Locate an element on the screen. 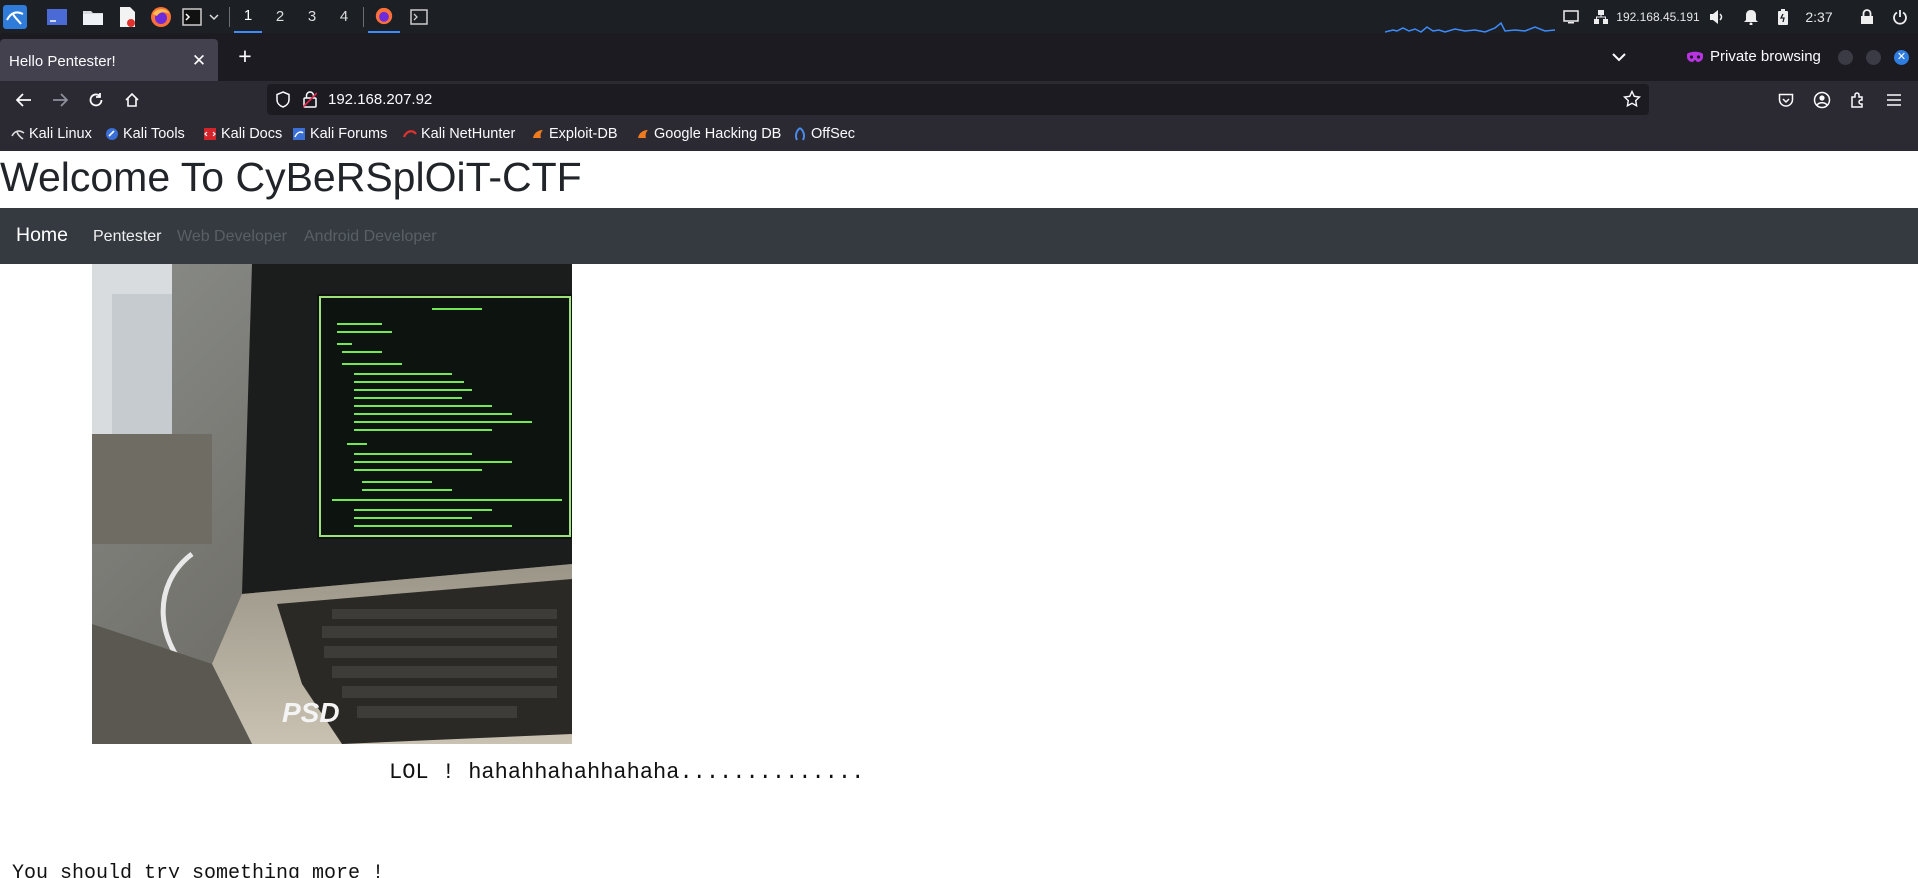 The height and width of the screenshot is (878, 1918). top-panel: 1 2 3 4 192.168.45.191 2:37 is located at coordinates (959, 16).